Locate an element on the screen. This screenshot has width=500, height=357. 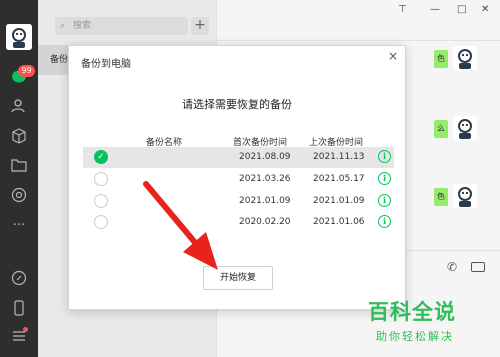
minimize-icon: — is located at coordinates (435, 9).